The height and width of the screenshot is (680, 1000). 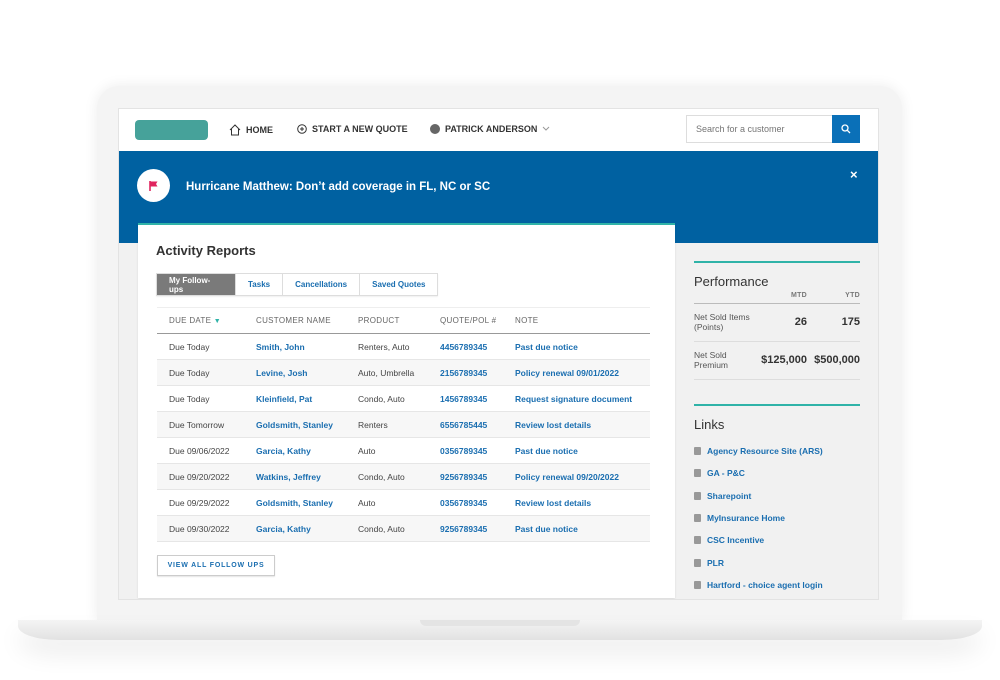 I want to click on customer-search-input, so click(x=759, y=129).